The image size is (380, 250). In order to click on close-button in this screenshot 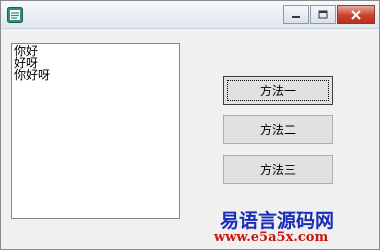, I will do `click(356, 14)`.